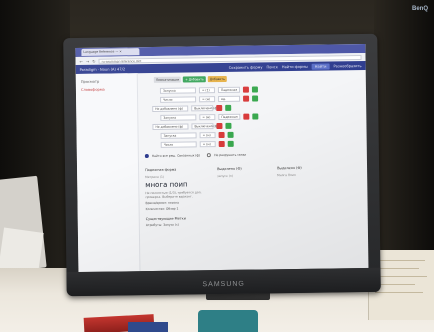  Describe the element at coordinates (259, 89) in the screenshot. I see `filter-row: Запуска = (1) Падежная` at that location.